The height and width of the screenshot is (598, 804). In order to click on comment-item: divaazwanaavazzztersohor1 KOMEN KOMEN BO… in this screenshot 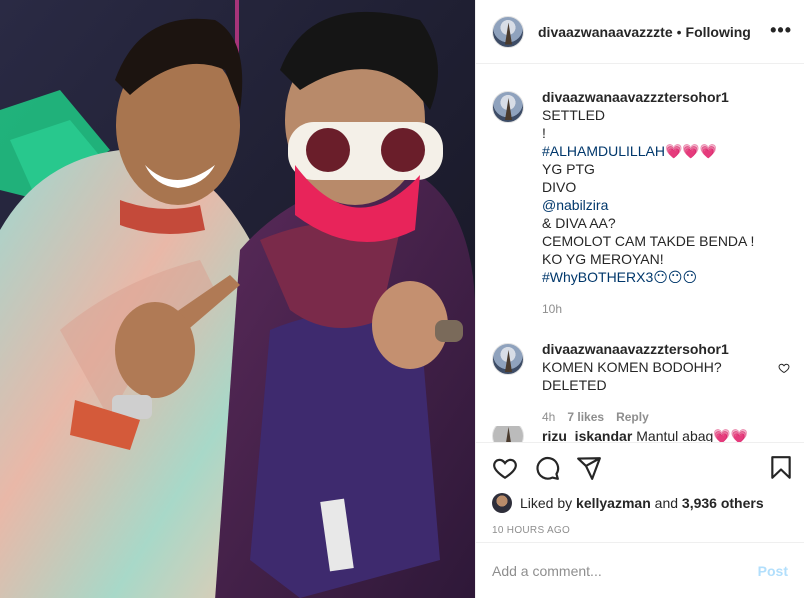, I will do `click(641, 383)`.